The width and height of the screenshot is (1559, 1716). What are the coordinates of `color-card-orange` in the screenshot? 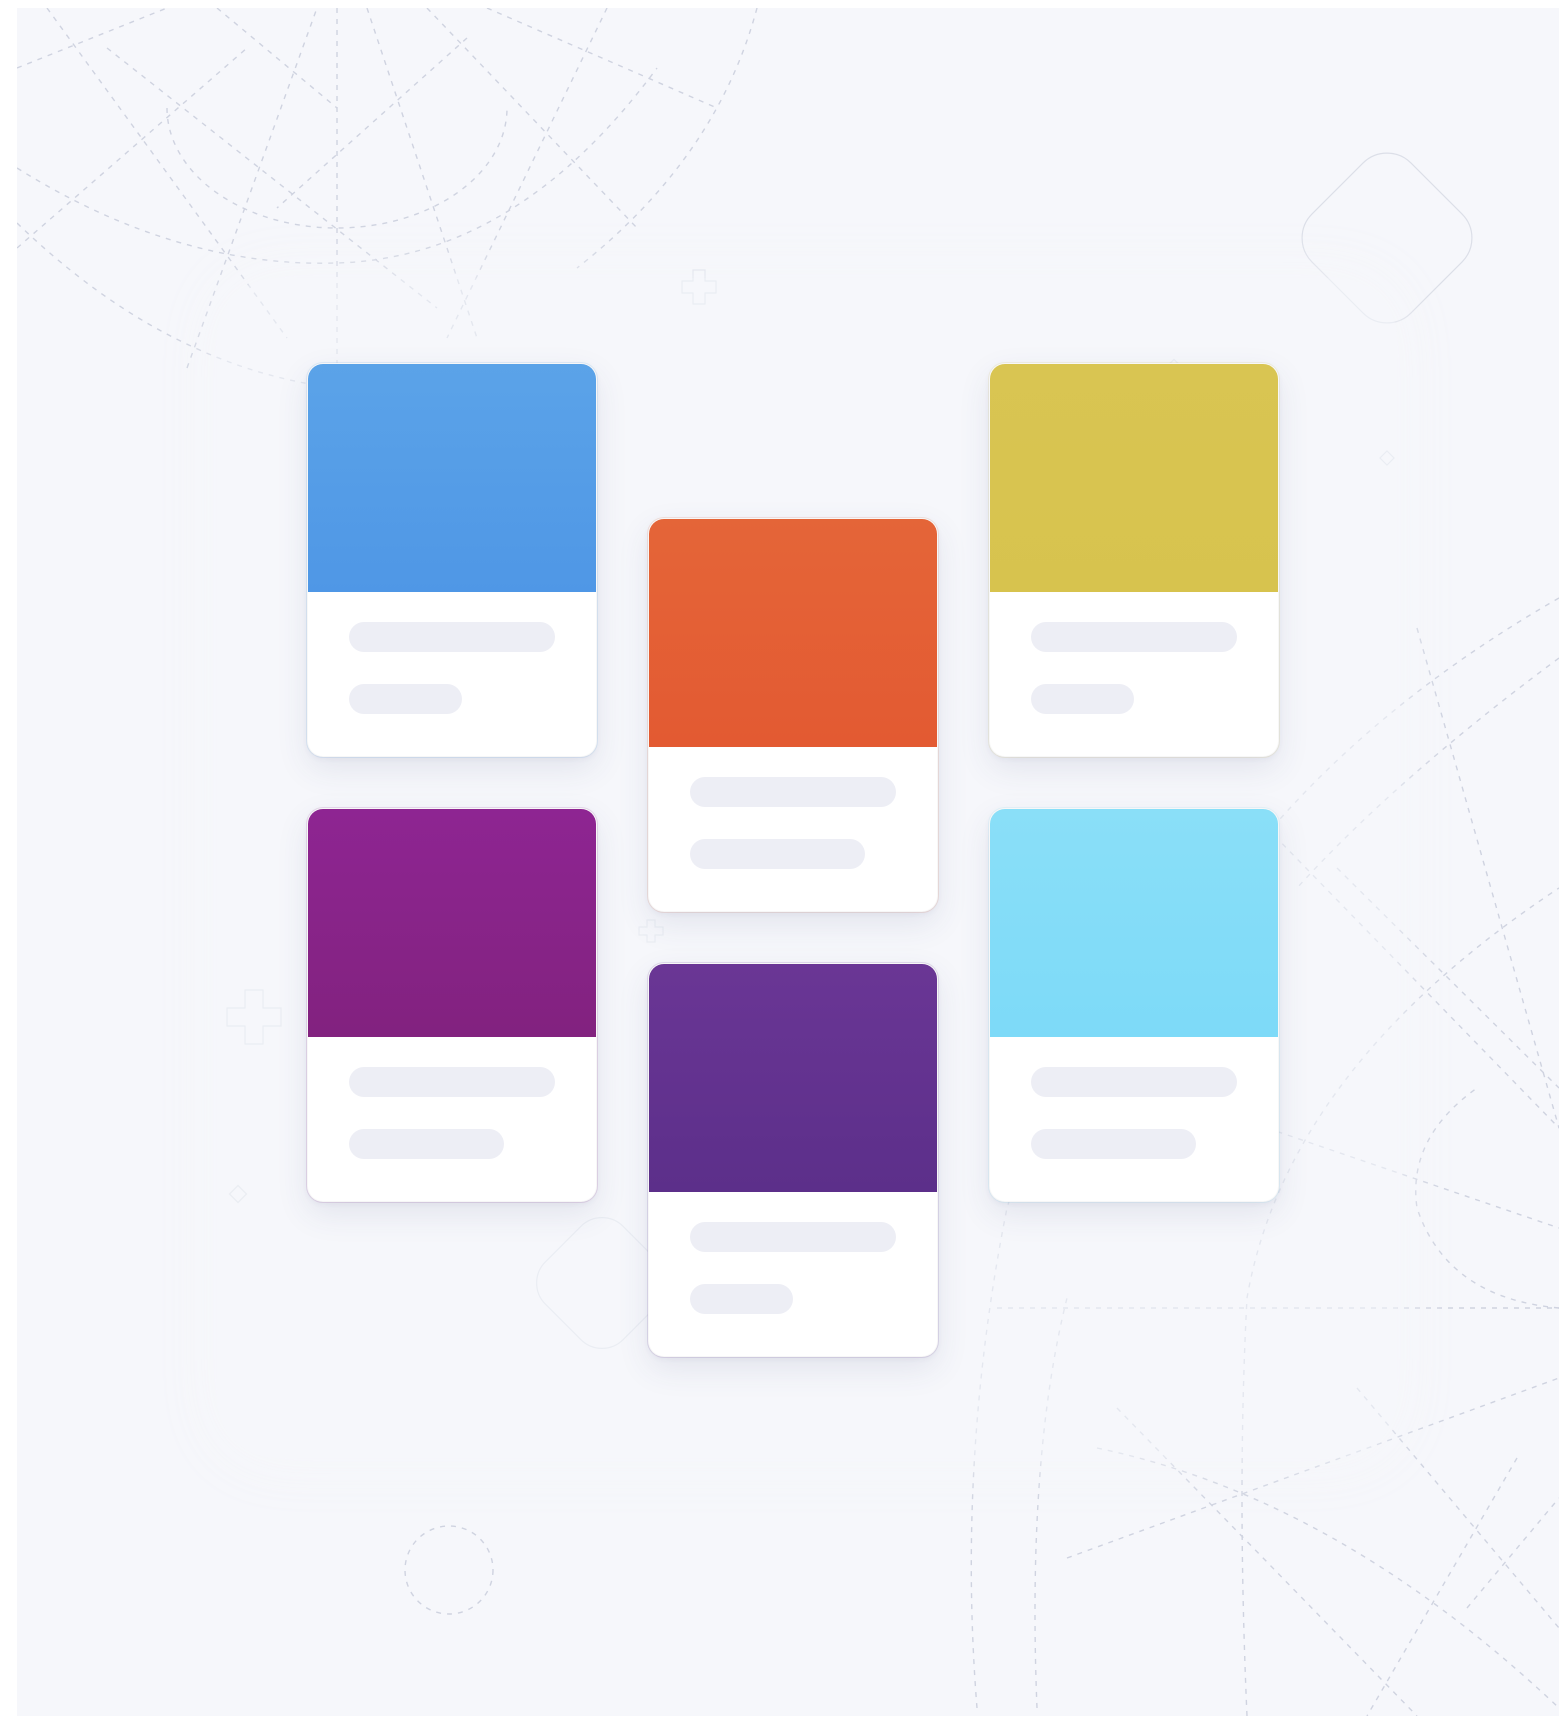 It's located at (793, 715).